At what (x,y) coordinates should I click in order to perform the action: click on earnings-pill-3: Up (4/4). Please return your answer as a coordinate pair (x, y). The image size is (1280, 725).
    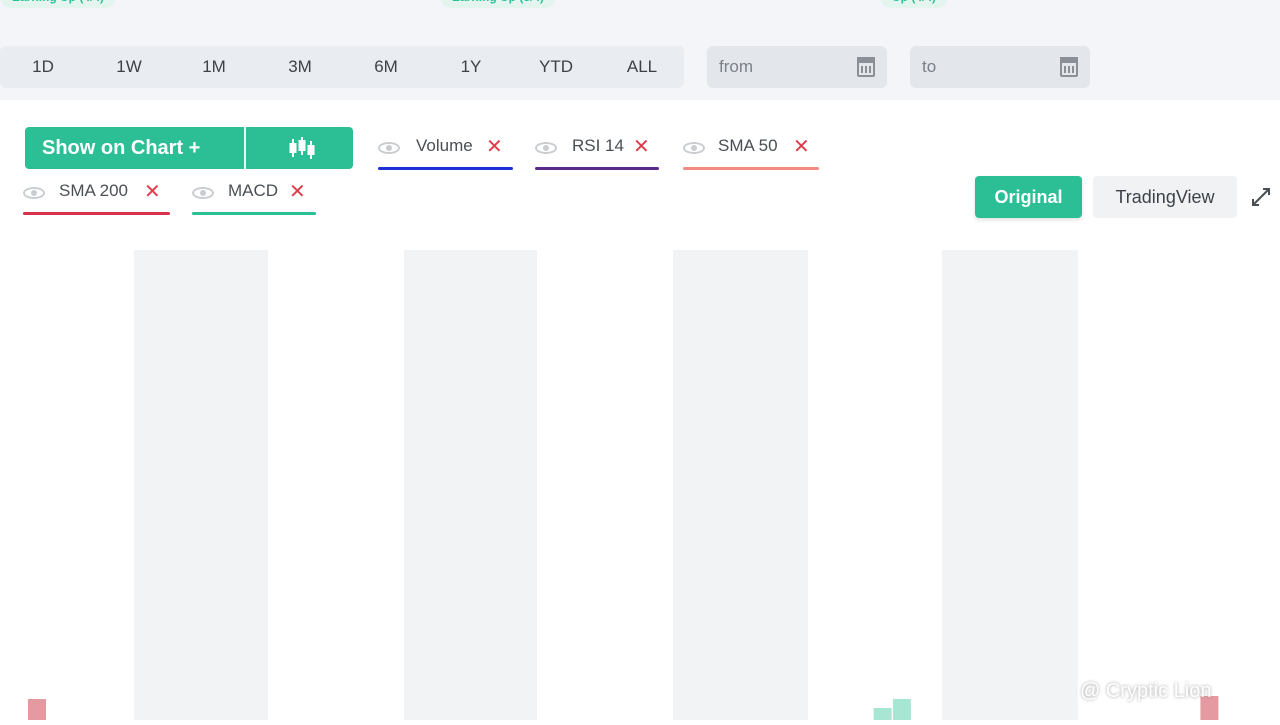
    Looking at the image, I should click on (914, 4).